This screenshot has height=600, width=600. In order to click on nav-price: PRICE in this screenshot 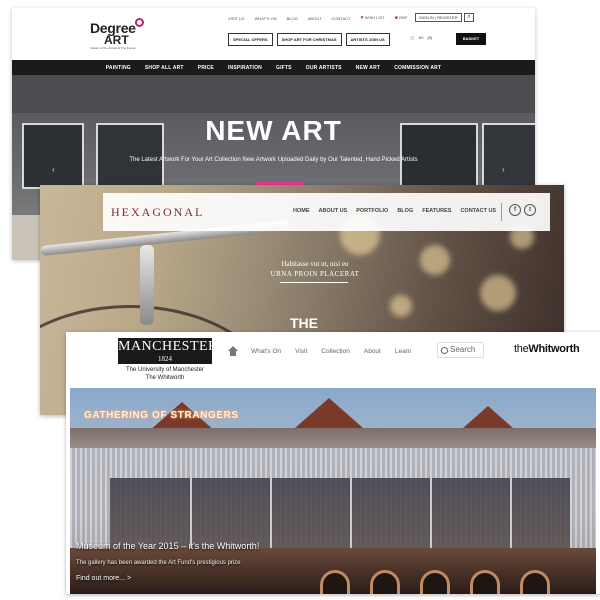, I will do `click(206, 68)`.